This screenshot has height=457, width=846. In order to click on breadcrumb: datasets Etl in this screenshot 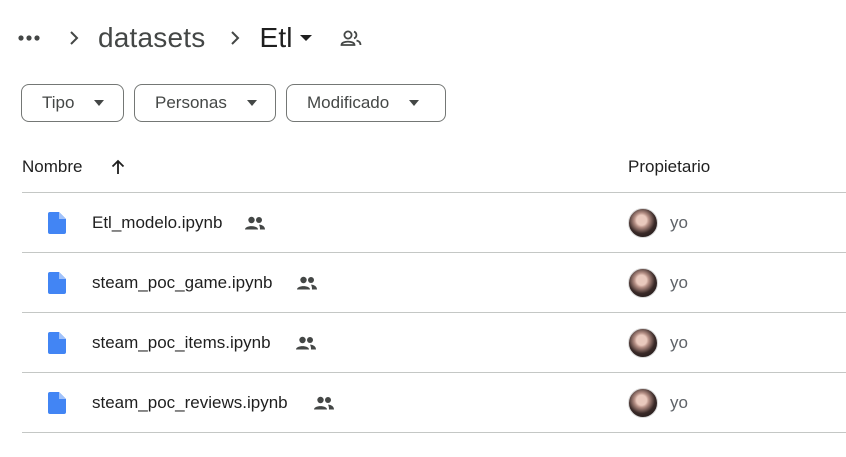, I will do `click(188, 38)`.